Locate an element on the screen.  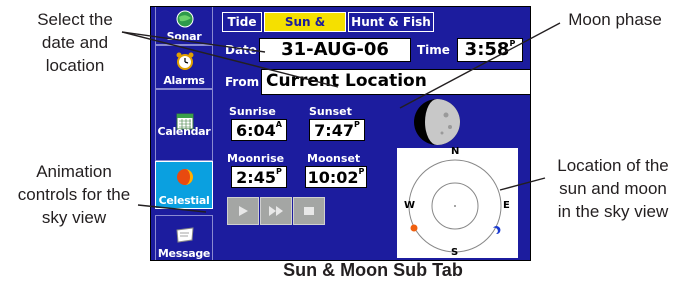
callout-moon-phase: Moon phase is located at coordinates (615, 19).